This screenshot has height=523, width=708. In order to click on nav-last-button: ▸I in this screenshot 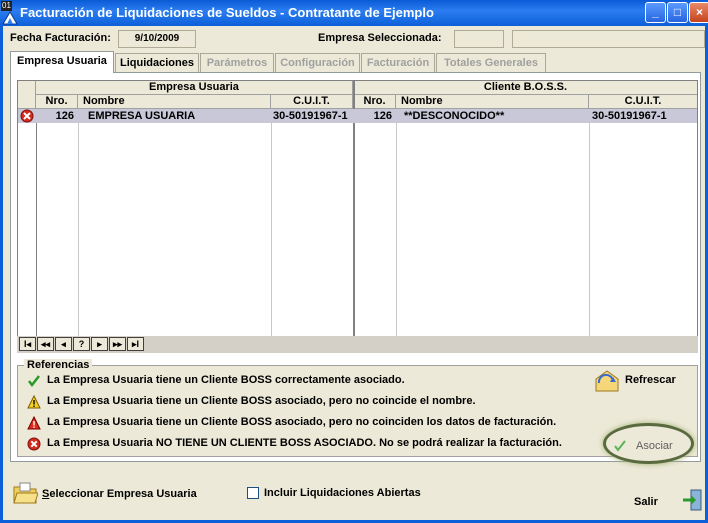, I will do `click(135, 344)`.